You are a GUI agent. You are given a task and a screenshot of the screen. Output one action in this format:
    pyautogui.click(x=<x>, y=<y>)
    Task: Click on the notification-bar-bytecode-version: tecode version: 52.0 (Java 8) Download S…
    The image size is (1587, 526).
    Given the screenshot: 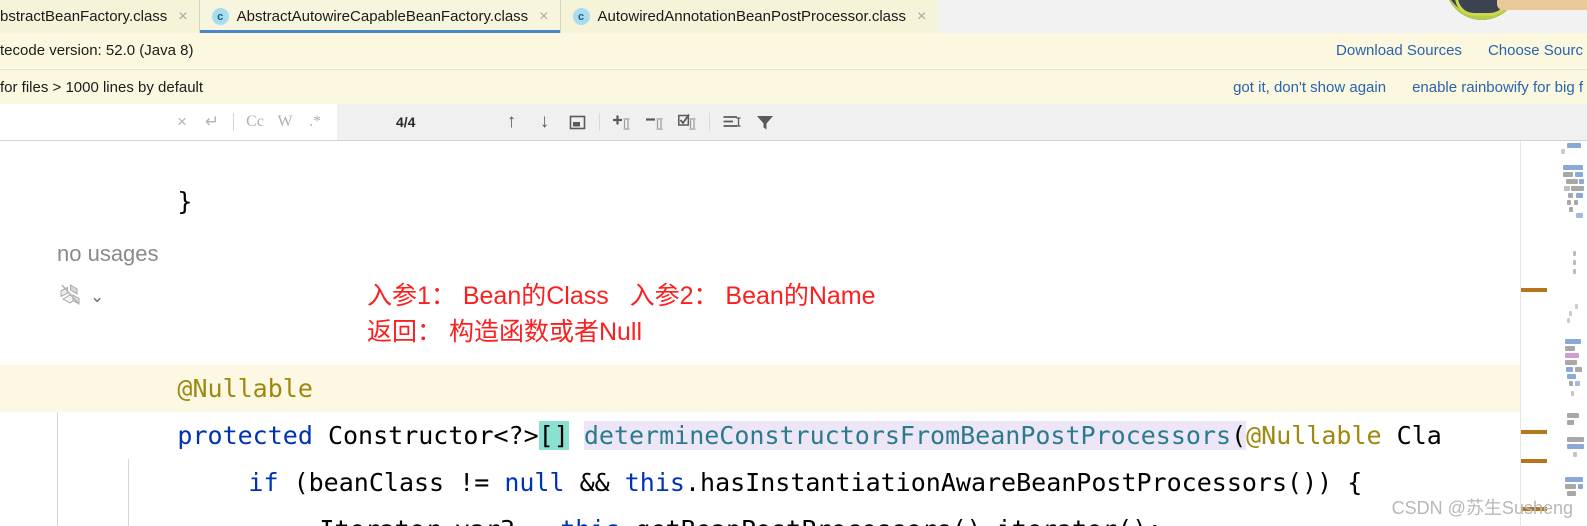 What is the action you would take?
    pyautogui.click(x=793, y=50)
    